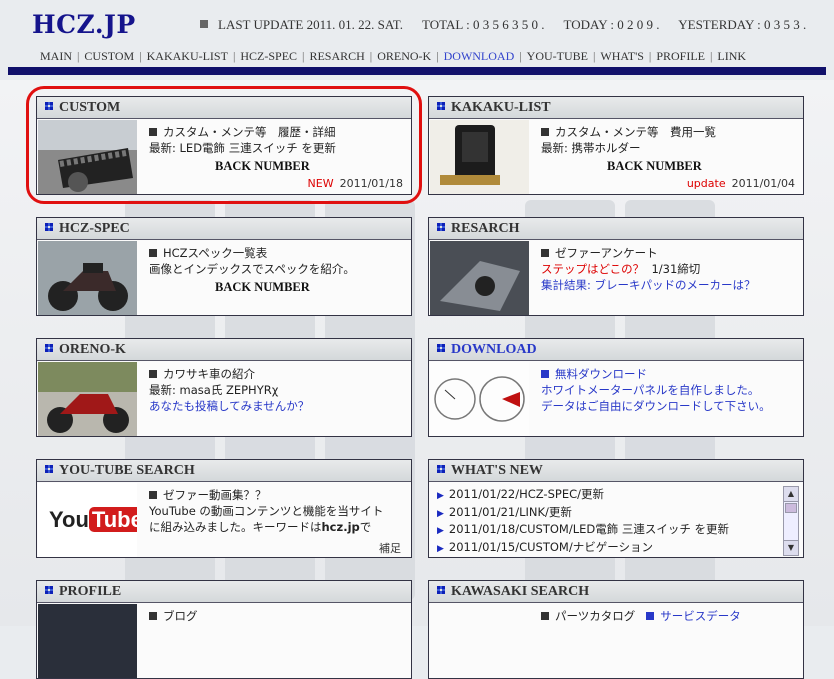 This screenshot has height=679, width=834. What do you see at coordinates (87, 278) in the screenshot?
I see `spec-thumbnail` at bounding box center [87, 278].